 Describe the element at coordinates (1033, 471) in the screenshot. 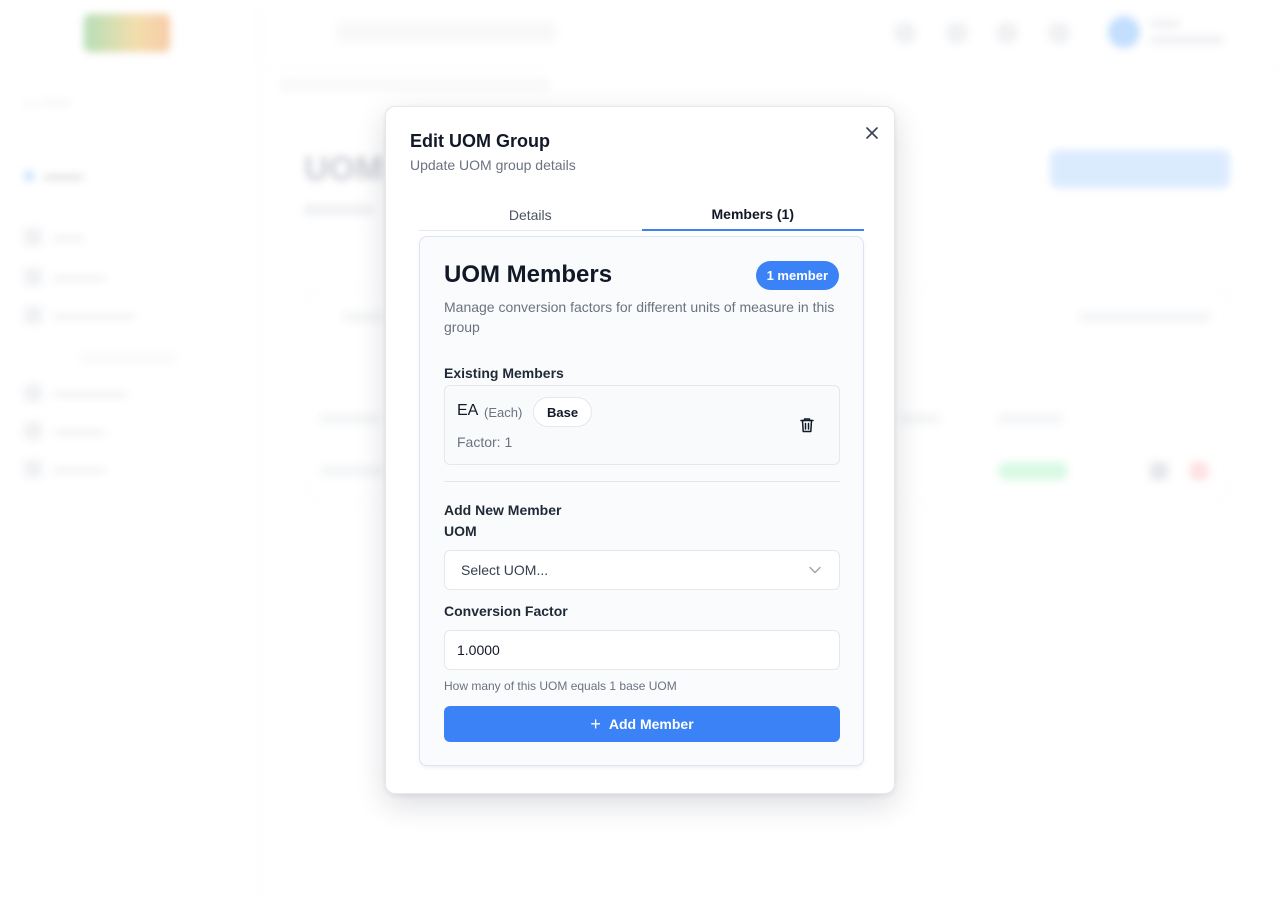

I see `status-badge` at that location.